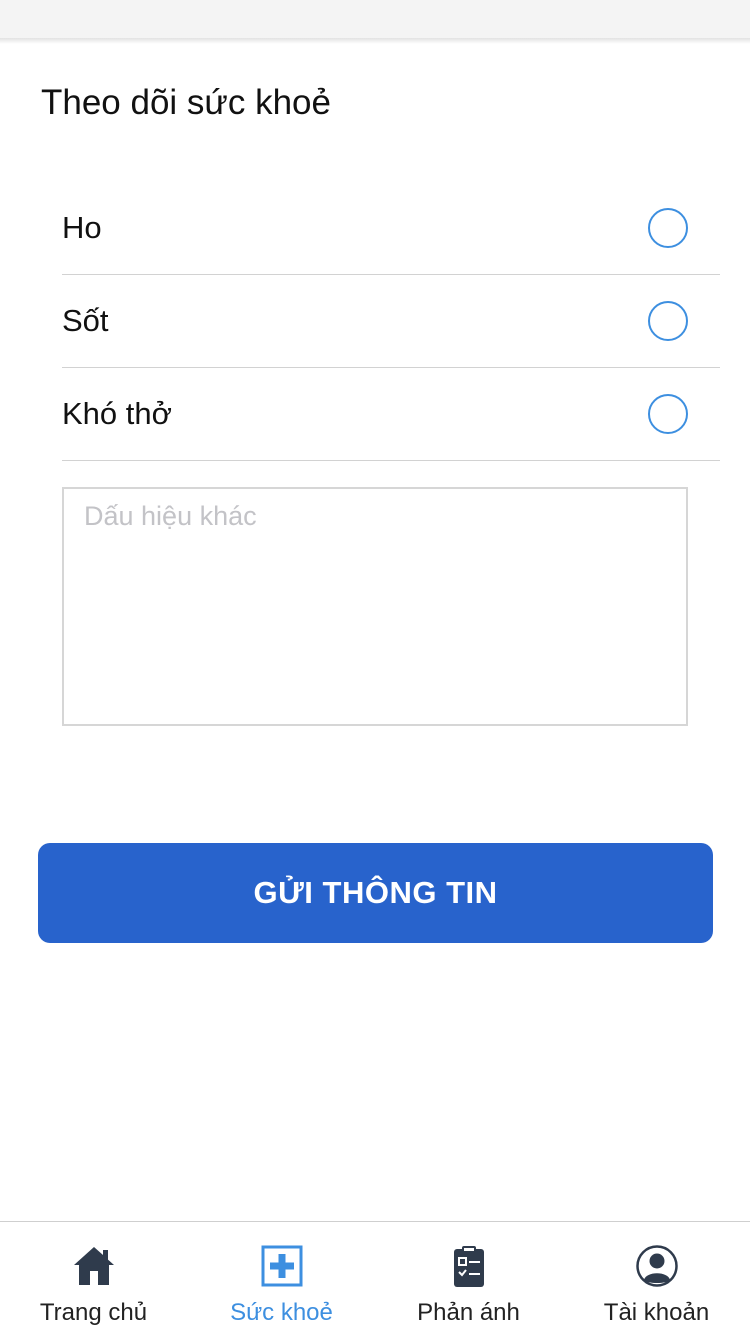 The width and height of the screenshot is (750, 1335). What do you see at coordinates (656, 1312) in the screenshot?
I see `tab-label: Tài khoản` at bounding box center [656, 1312].